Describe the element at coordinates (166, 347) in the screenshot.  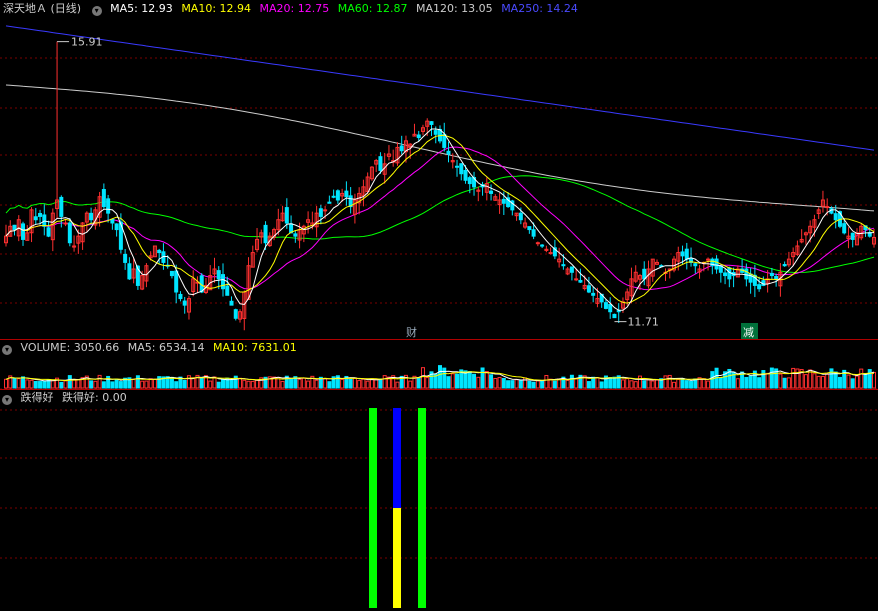
I see `legend-vol-ma5: MA5: 6534.14` at that location.